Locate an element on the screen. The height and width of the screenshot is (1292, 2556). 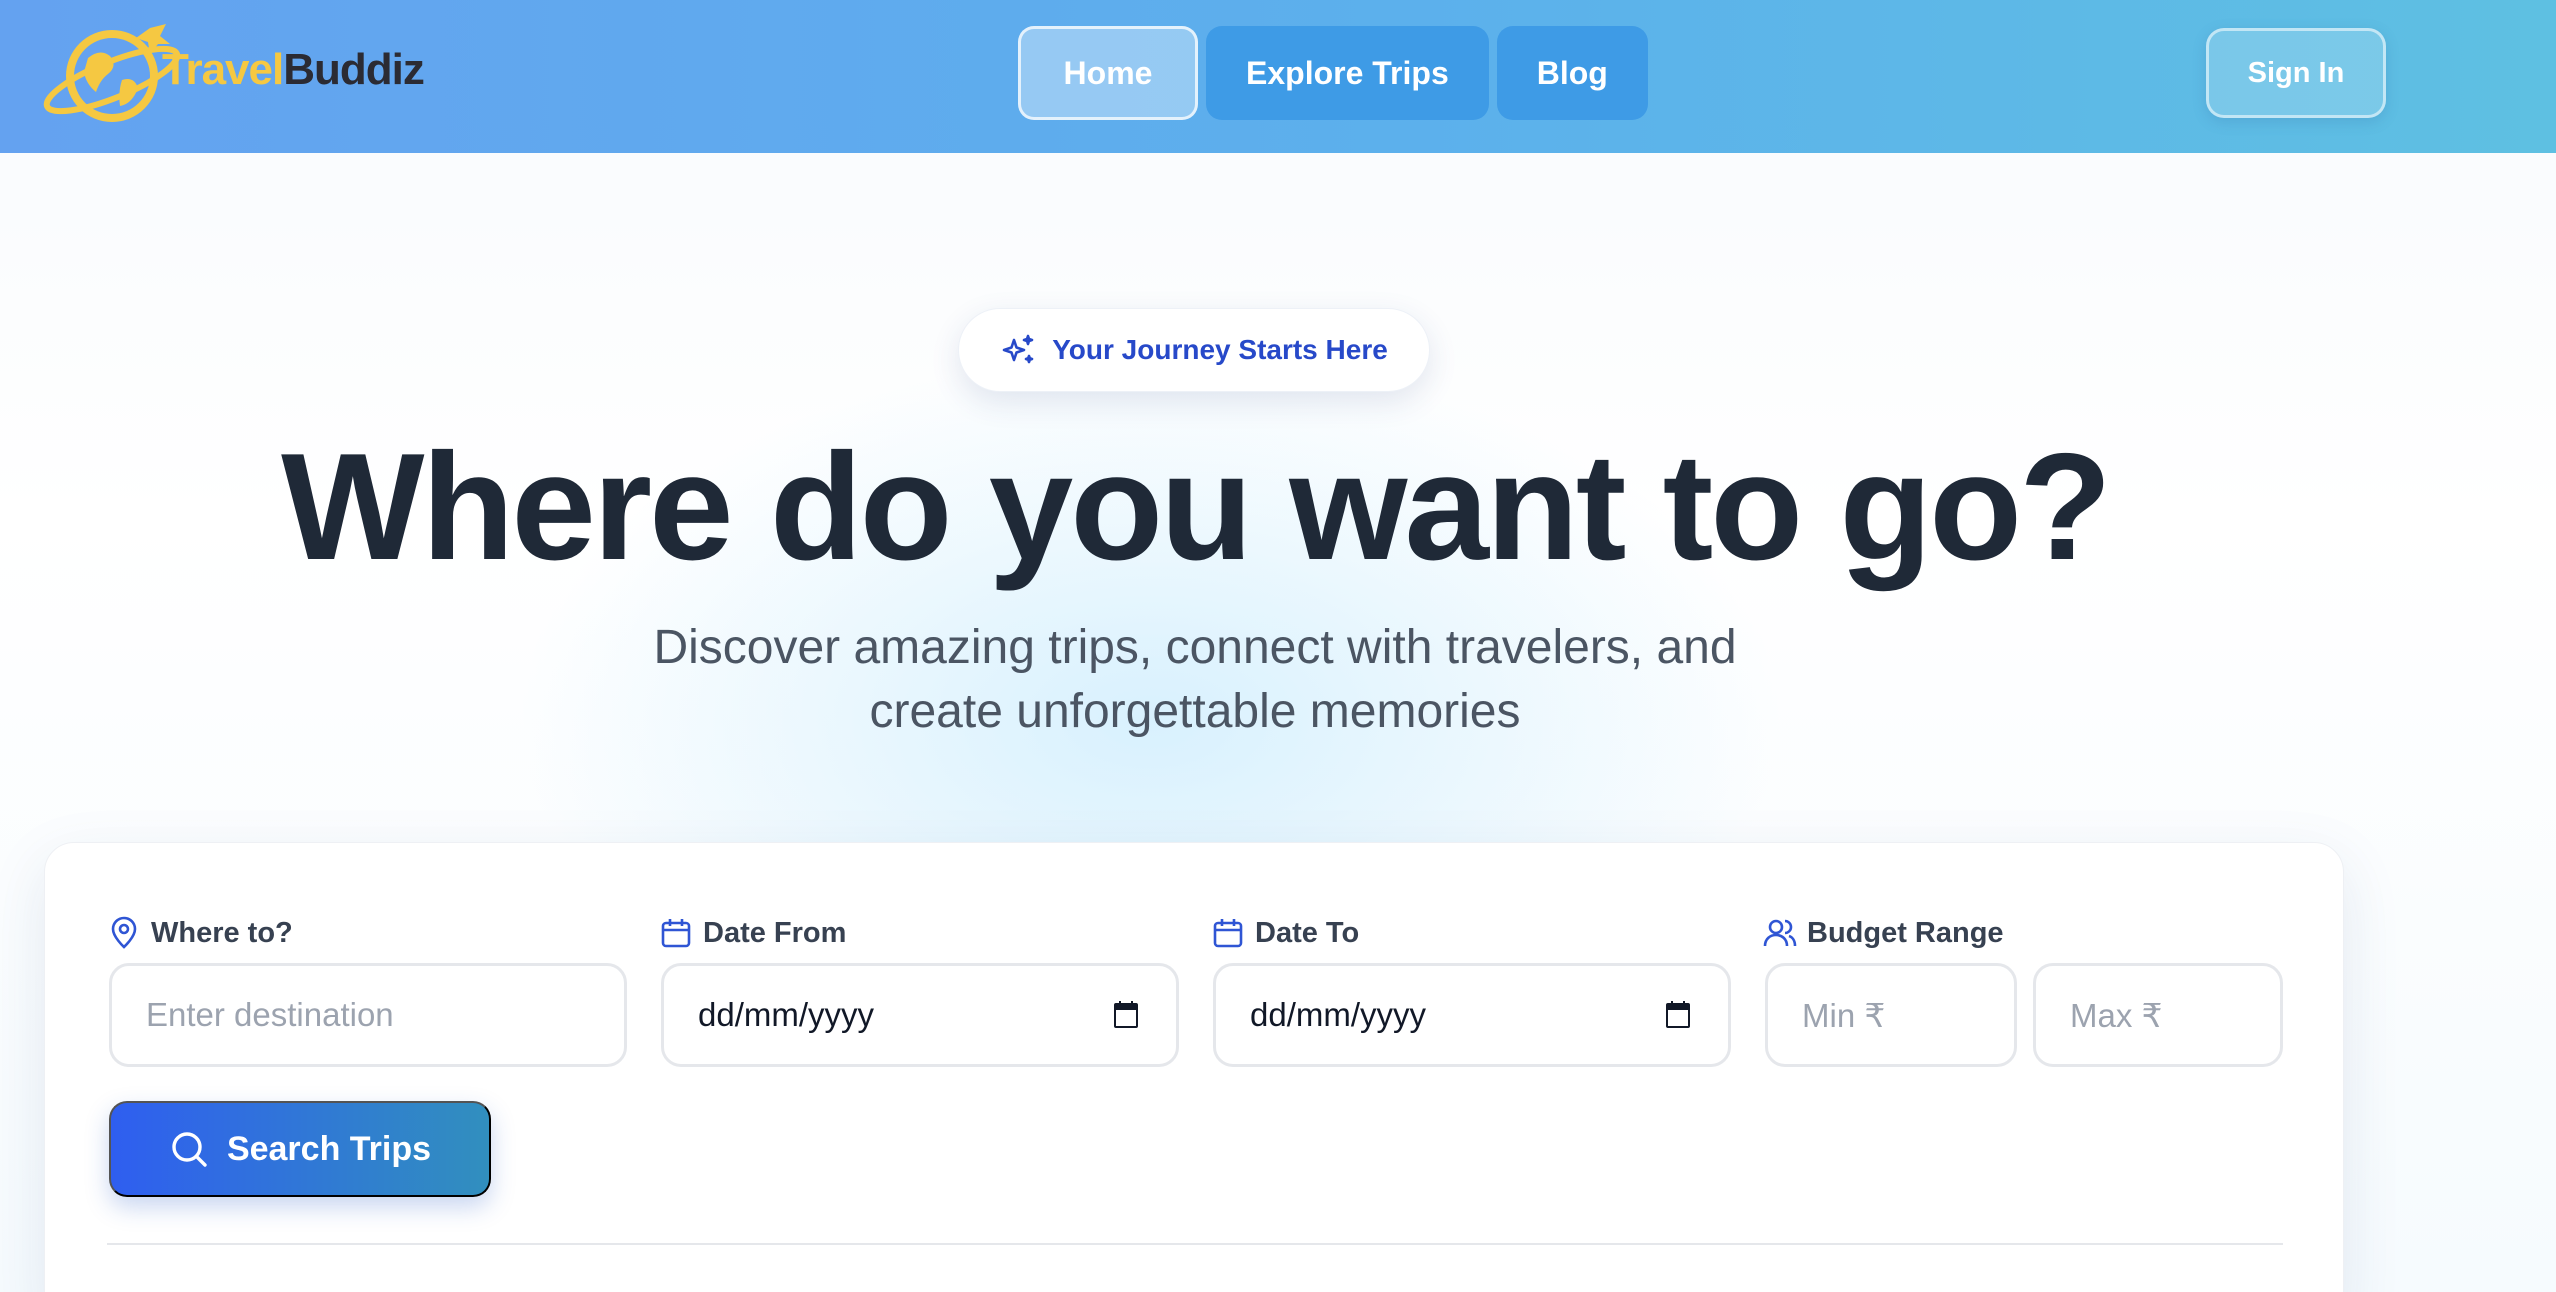
hero-title: Where do you want to go? is located at coordinates (1196, 507).